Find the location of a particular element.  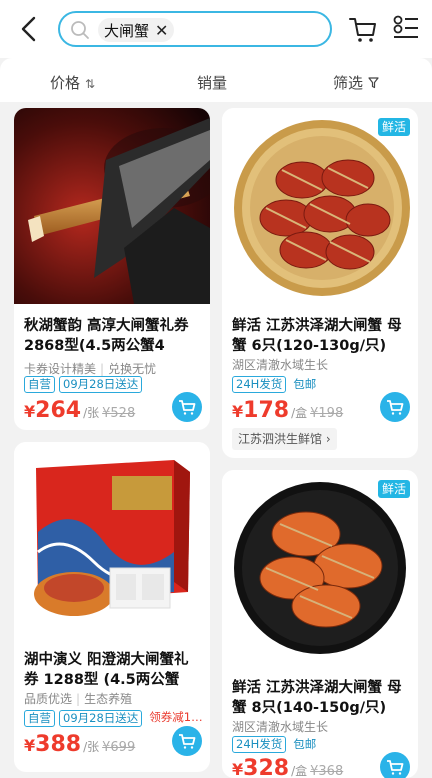

product-subtitle: 卡券设计精美 | 兑换无忧 is located at coordinates (90, 369).